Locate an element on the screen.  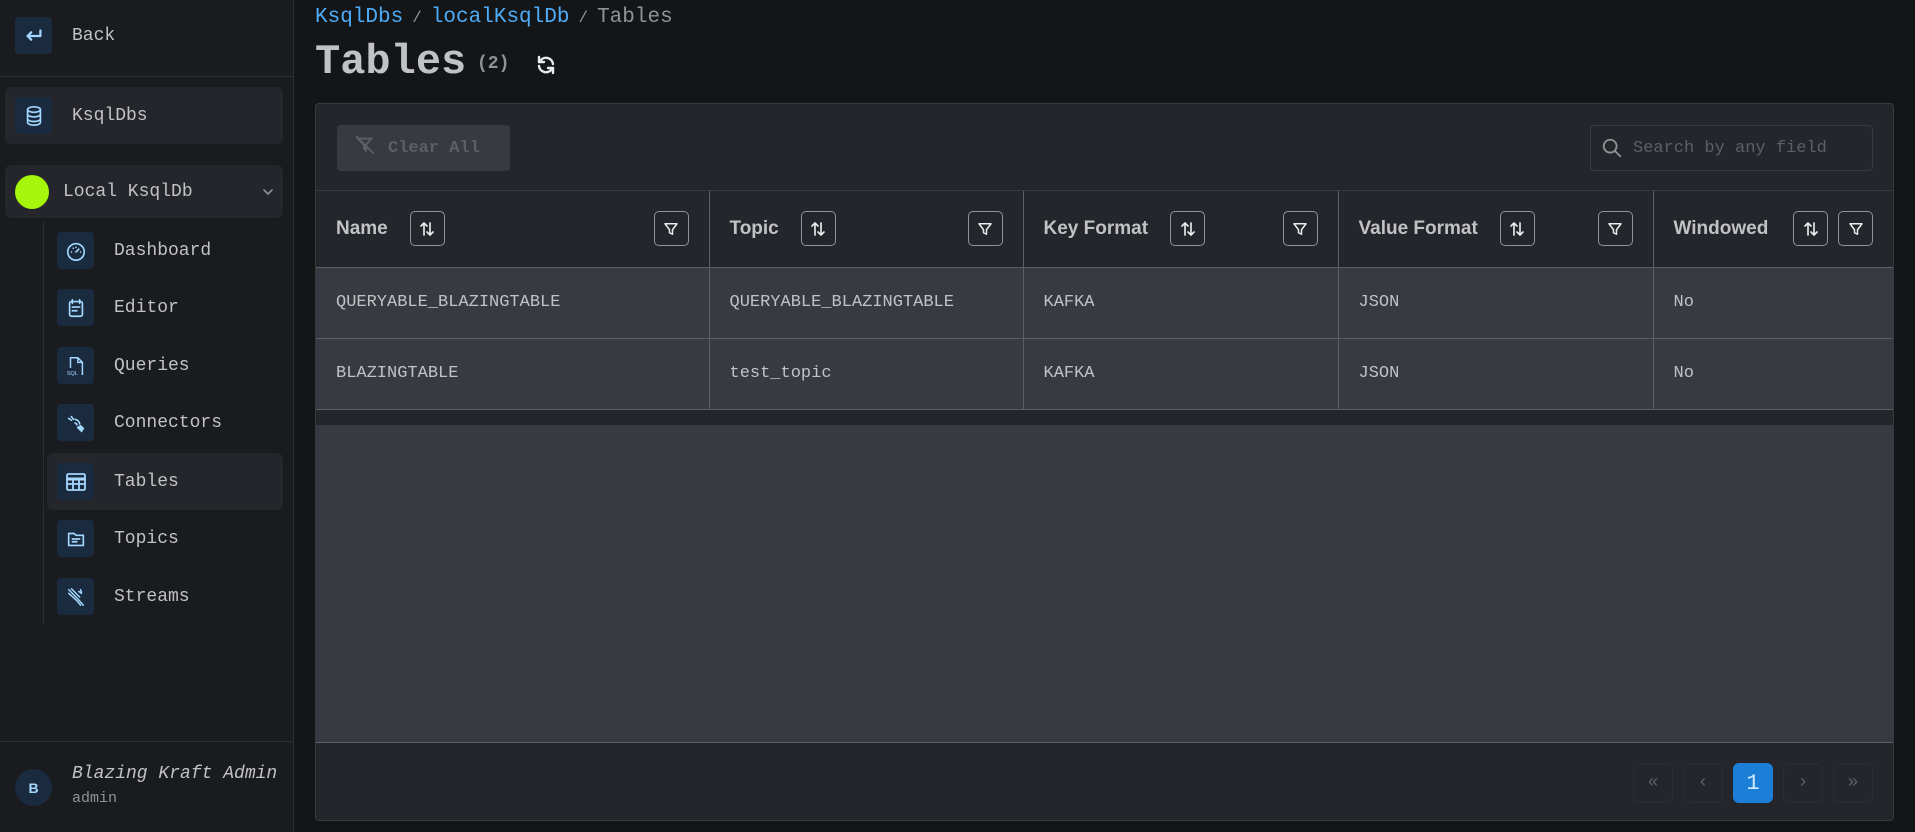
clear-all-label: Clear All is located at coordinates (434, 148).